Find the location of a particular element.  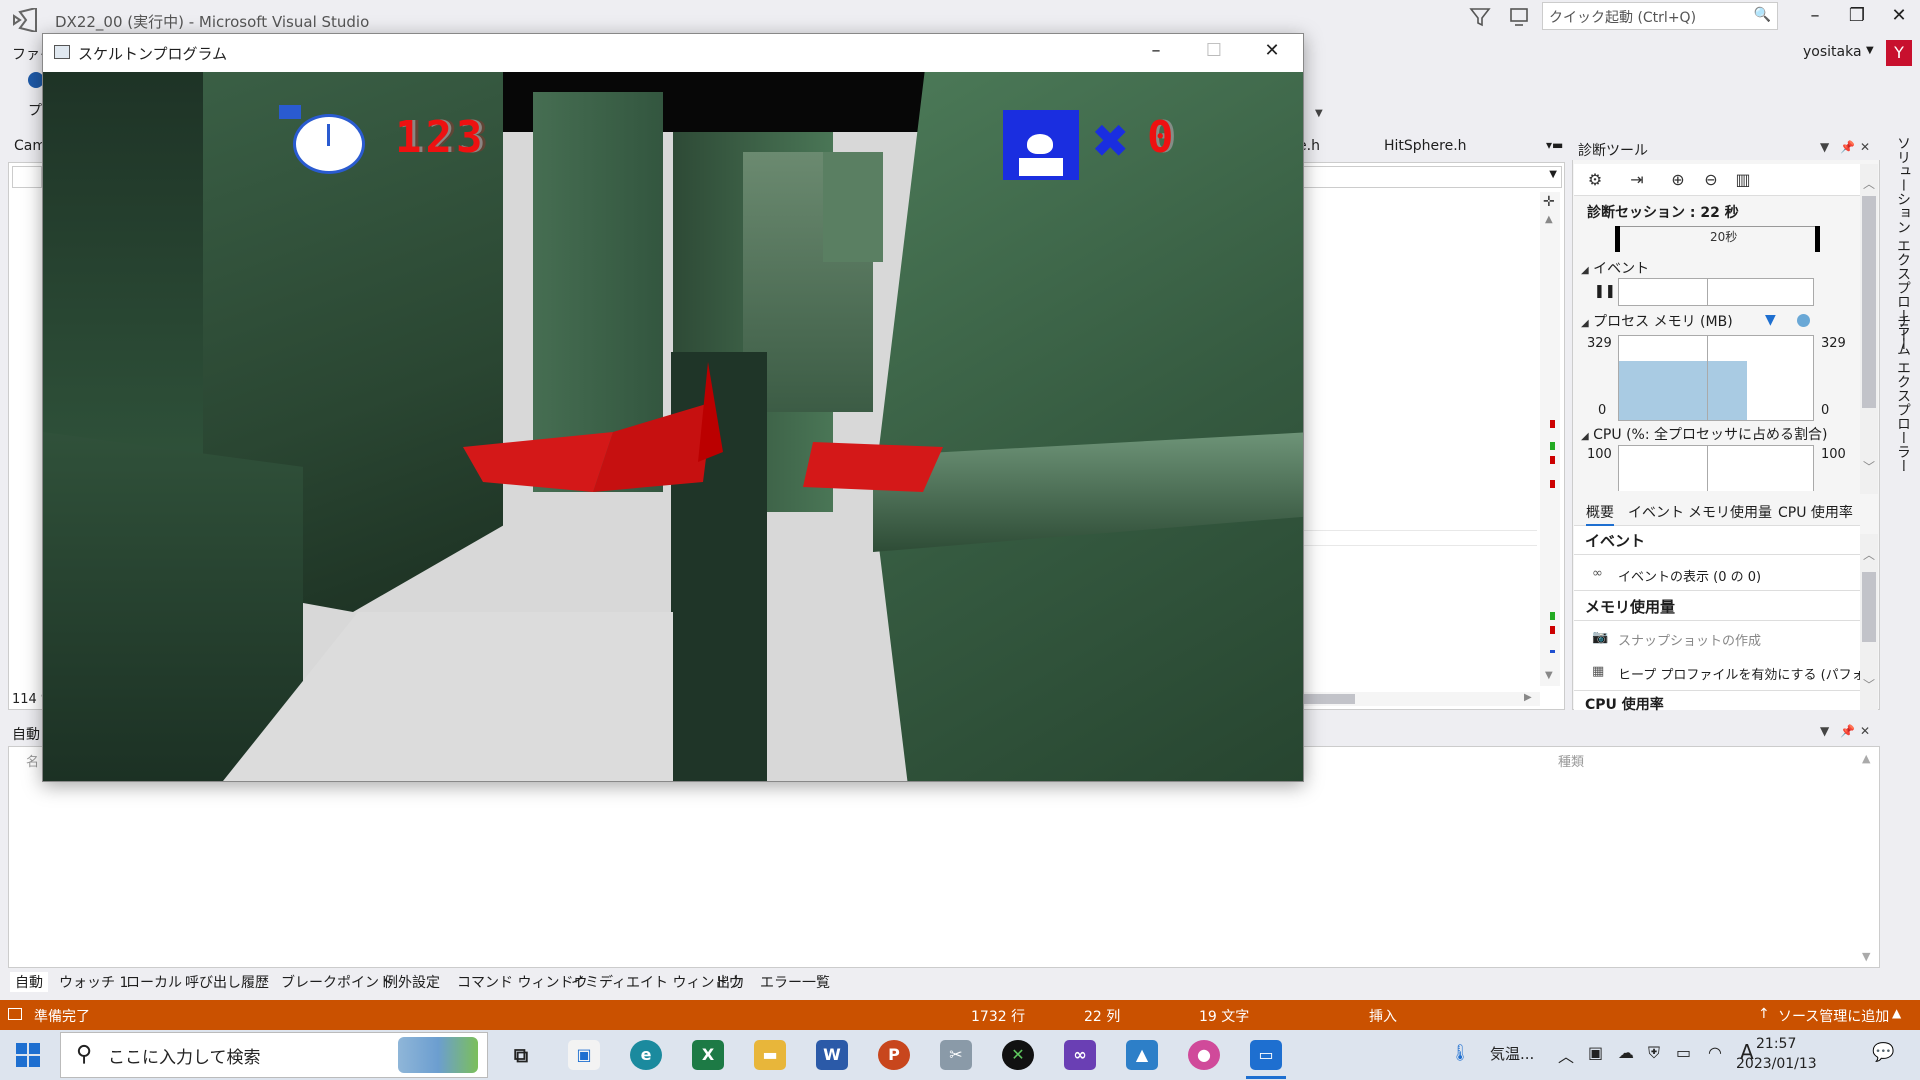

store-icon: ▣ is located at coordinates (584, 1055).